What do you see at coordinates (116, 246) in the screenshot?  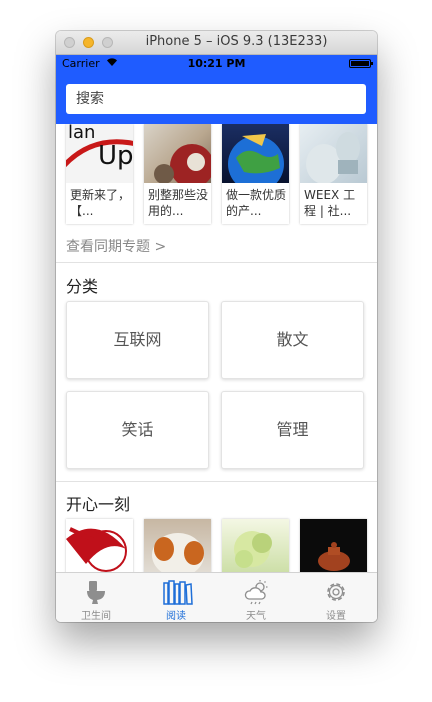 I see `see-all-topics-link: 查看同期专题 >` at bounding box center [116, 246].